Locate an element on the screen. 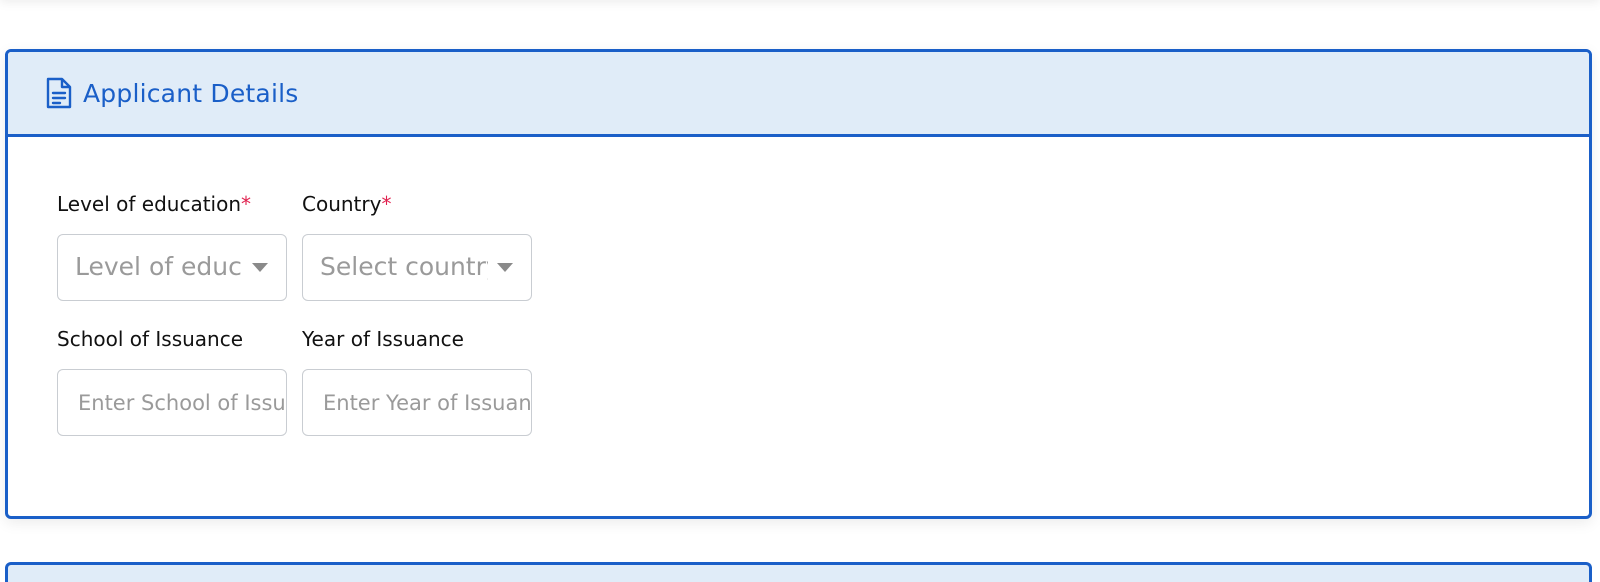  country-field: Country* Select country is located at coordinates (417, 245).